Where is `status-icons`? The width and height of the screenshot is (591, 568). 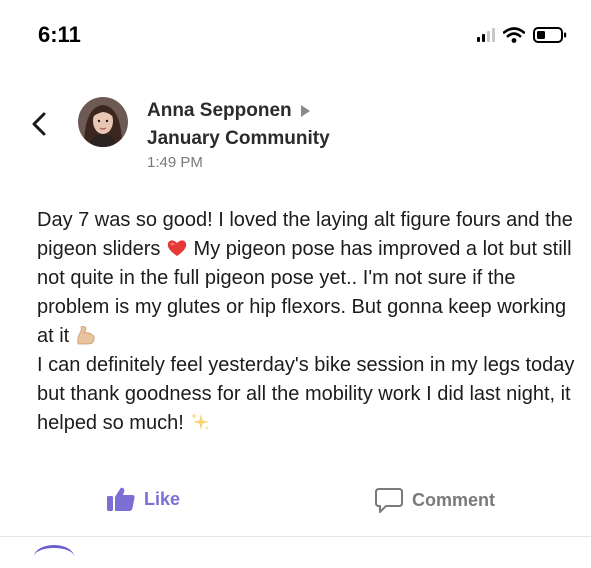
status-icons is located at coordinates (522, 35).